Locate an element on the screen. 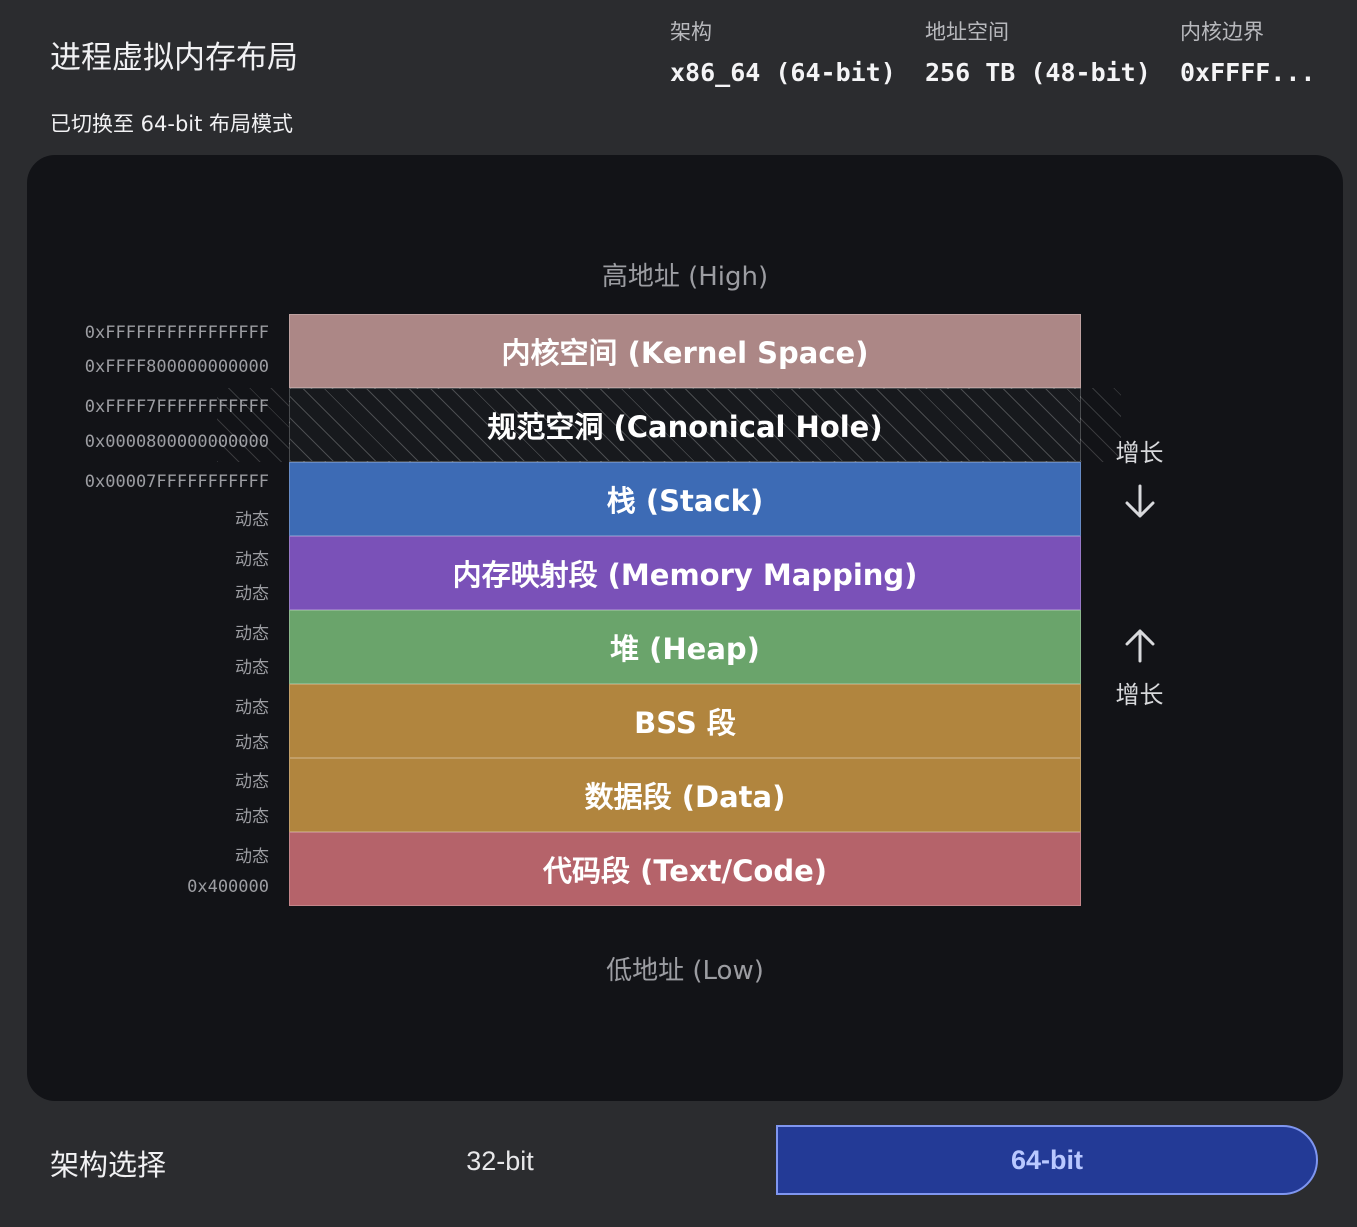 This screenshot has width=1357, height=1227. address-15: 0x400000 is located at coordinates (228, 887).